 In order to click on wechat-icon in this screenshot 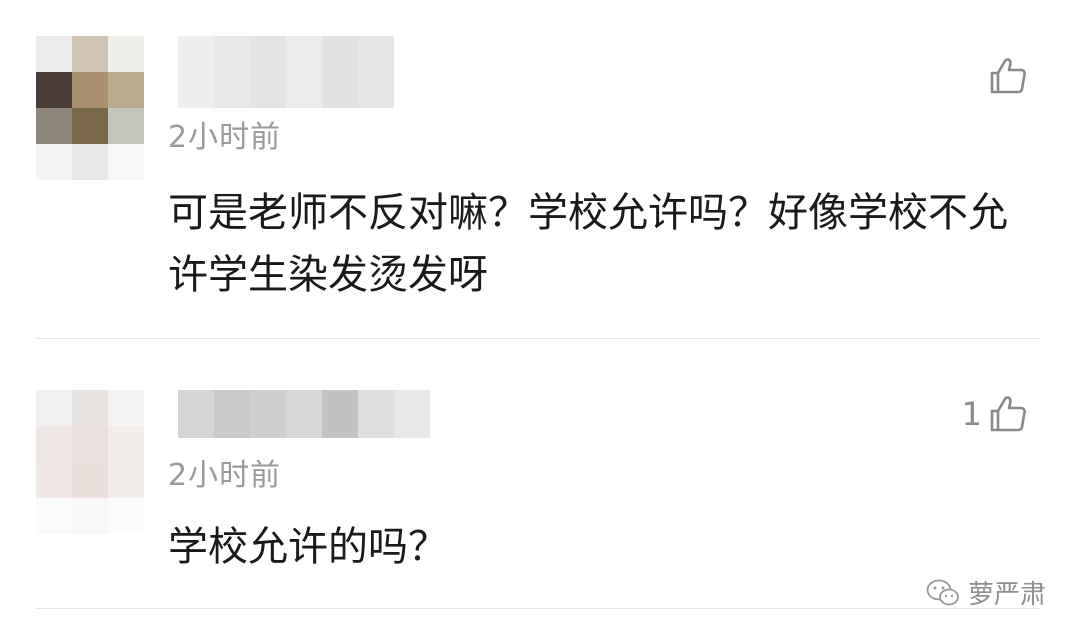, I will do `click(942, 592)`.